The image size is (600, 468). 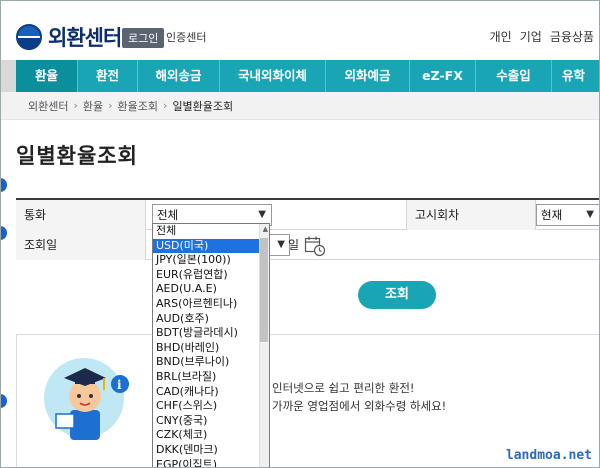 I want to click on currency-option: CZK(체코), so click(x=211, y=435).